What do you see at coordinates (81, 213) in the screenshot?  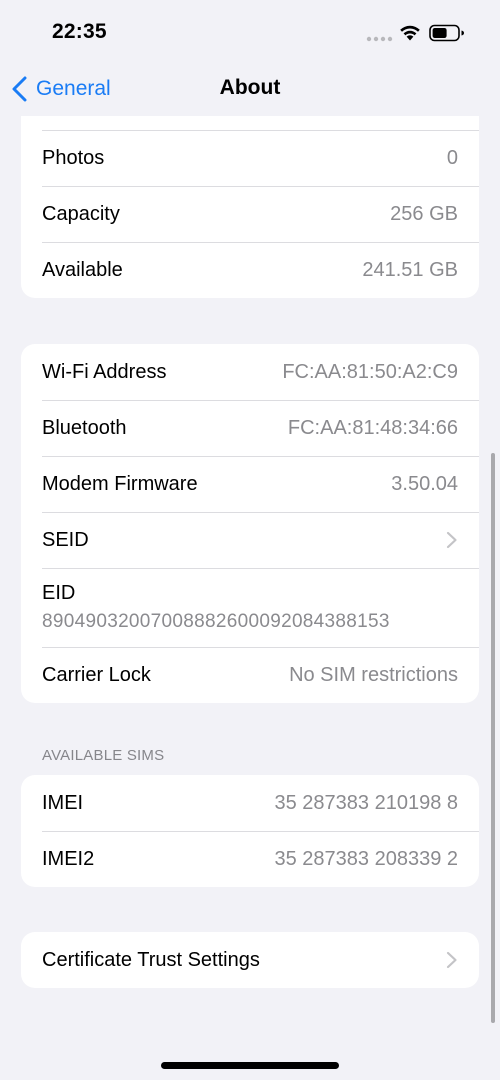 I see `capacity-label: Capacity` at bounding box center [81, 213].